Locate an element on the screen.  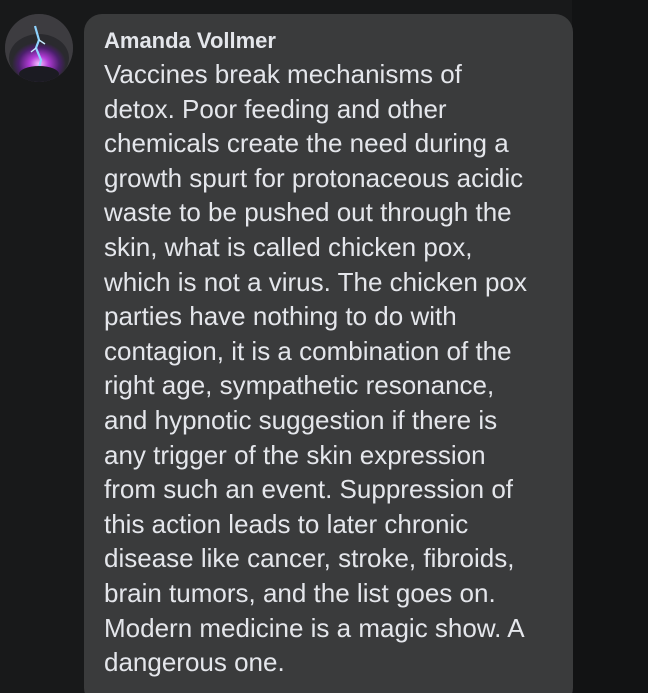
avatar is located at coordinates (39, 48).